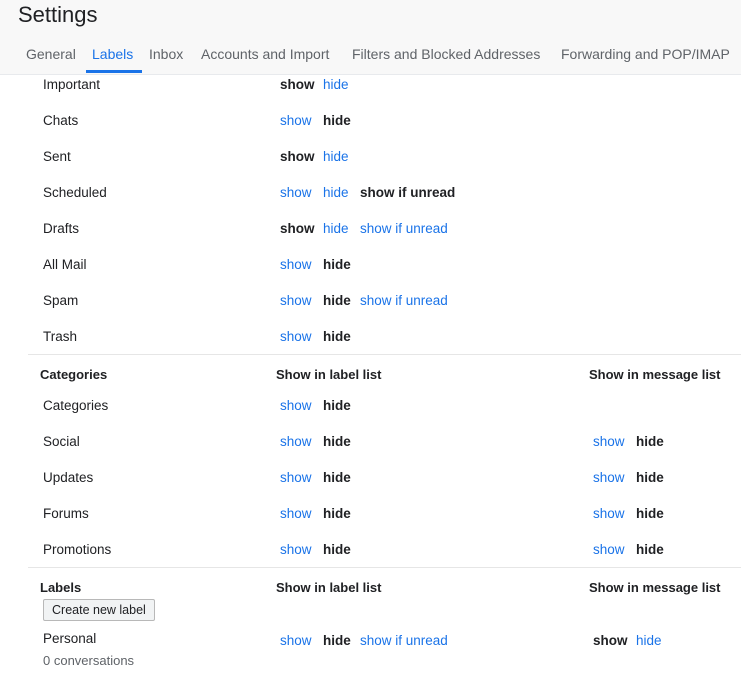 This screenshot has height=675, width=741. What do you see at coordinates (296, 549) in the screenshot?
I see `promotions-label-show-link: show` at bounding box center [296, 549].